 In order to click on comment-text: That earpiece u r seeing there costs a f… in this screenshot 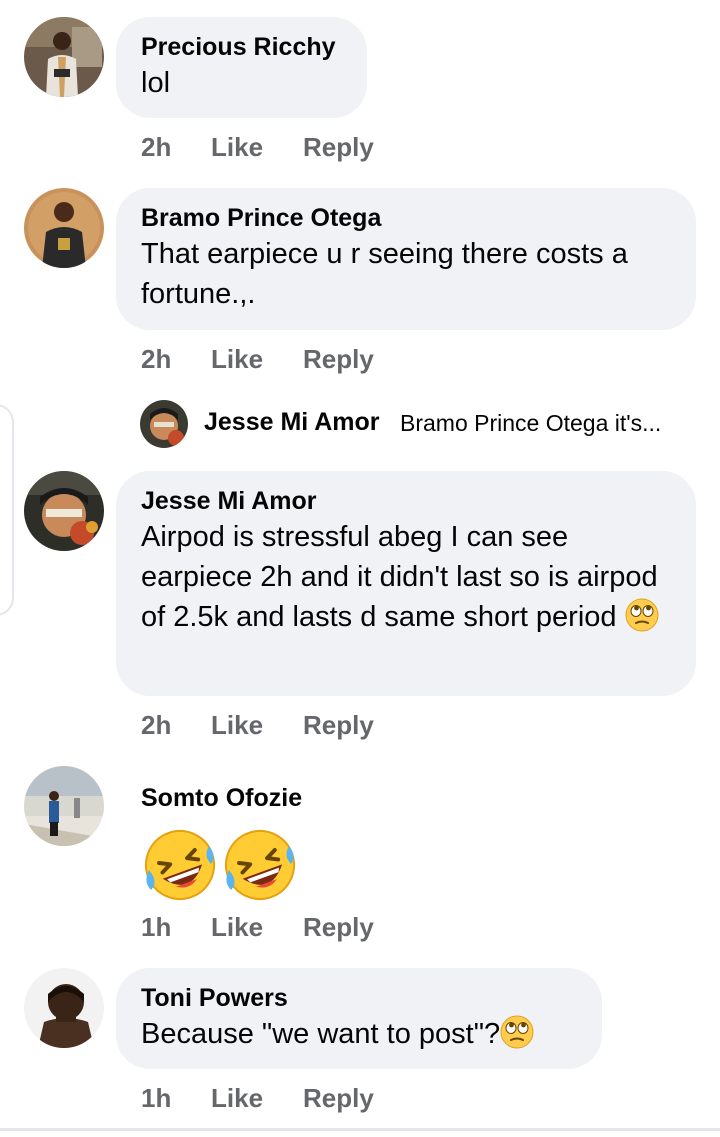, I will do `click(384, 274)`.